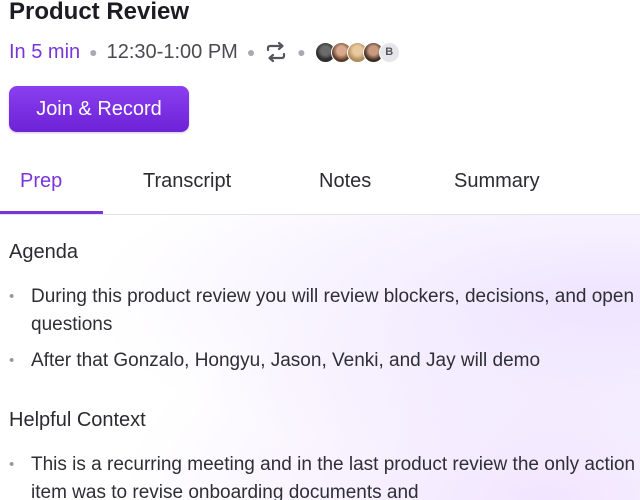 Image resolution: width=640 pixels, height=500 pixels. Describe the element at coordinates (45, 51) in the screenshot. I see `starts-in-label: In 5 min` at that location.